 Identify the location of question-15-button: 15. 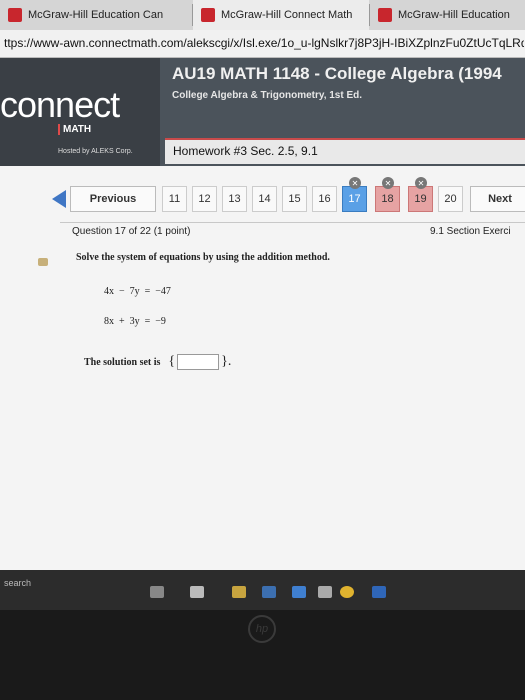
(294, 199).